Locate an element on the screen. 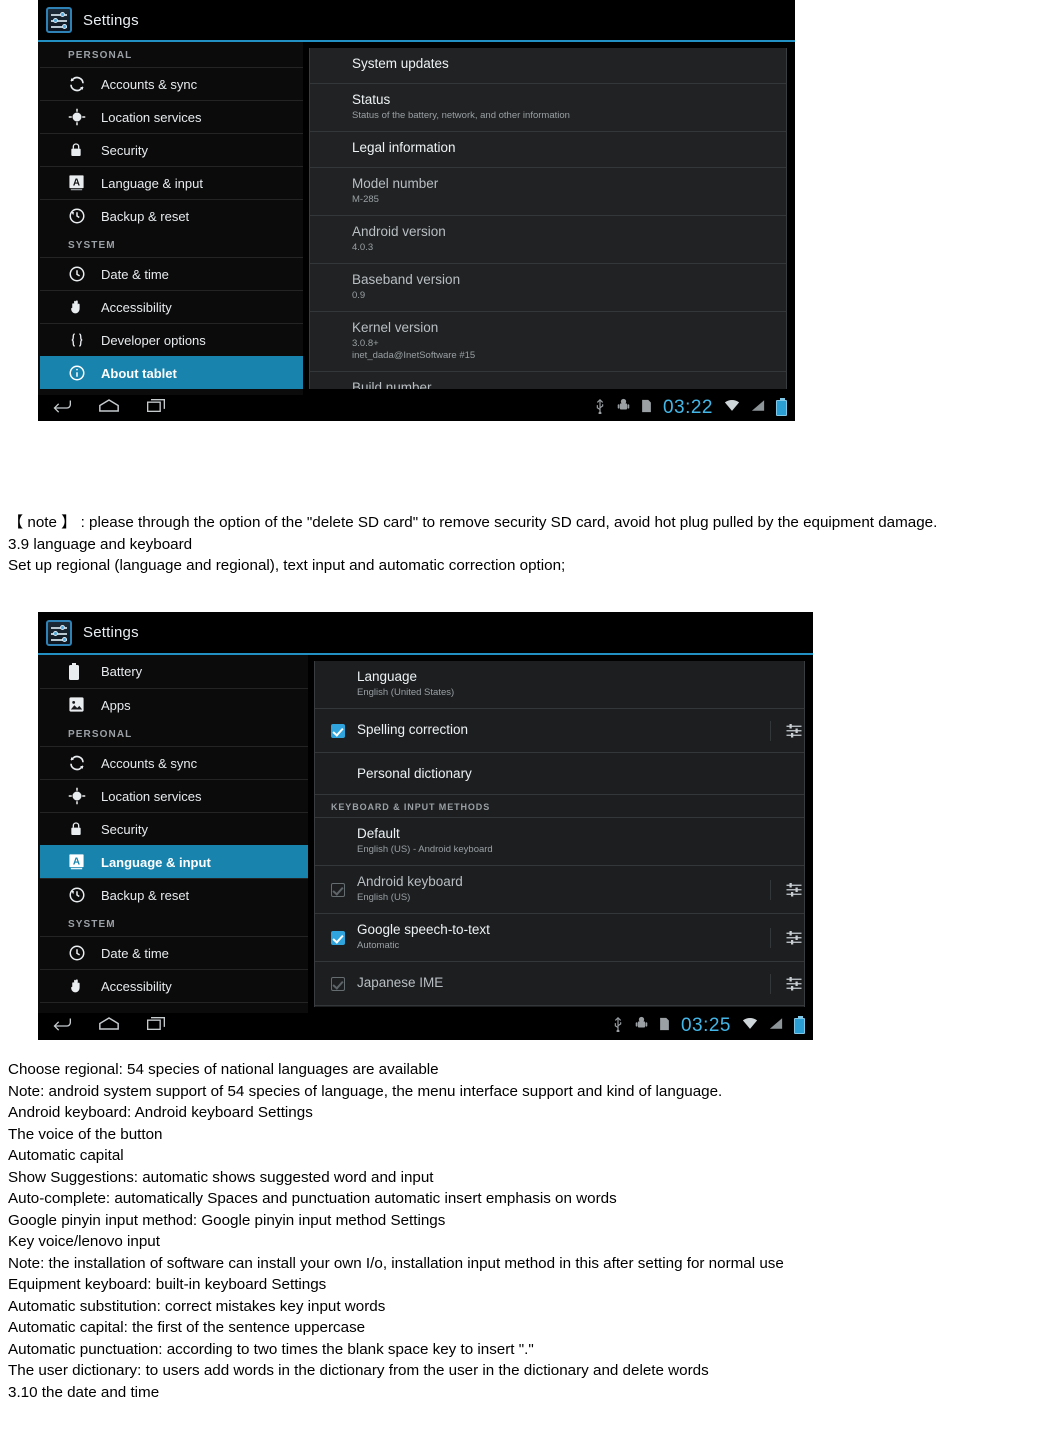 This screenshot has height=1450, width=1039. row-subtitle: 3.0.8+ inet_dada@InetSoftware #15 is located at coordinates (414, 349).